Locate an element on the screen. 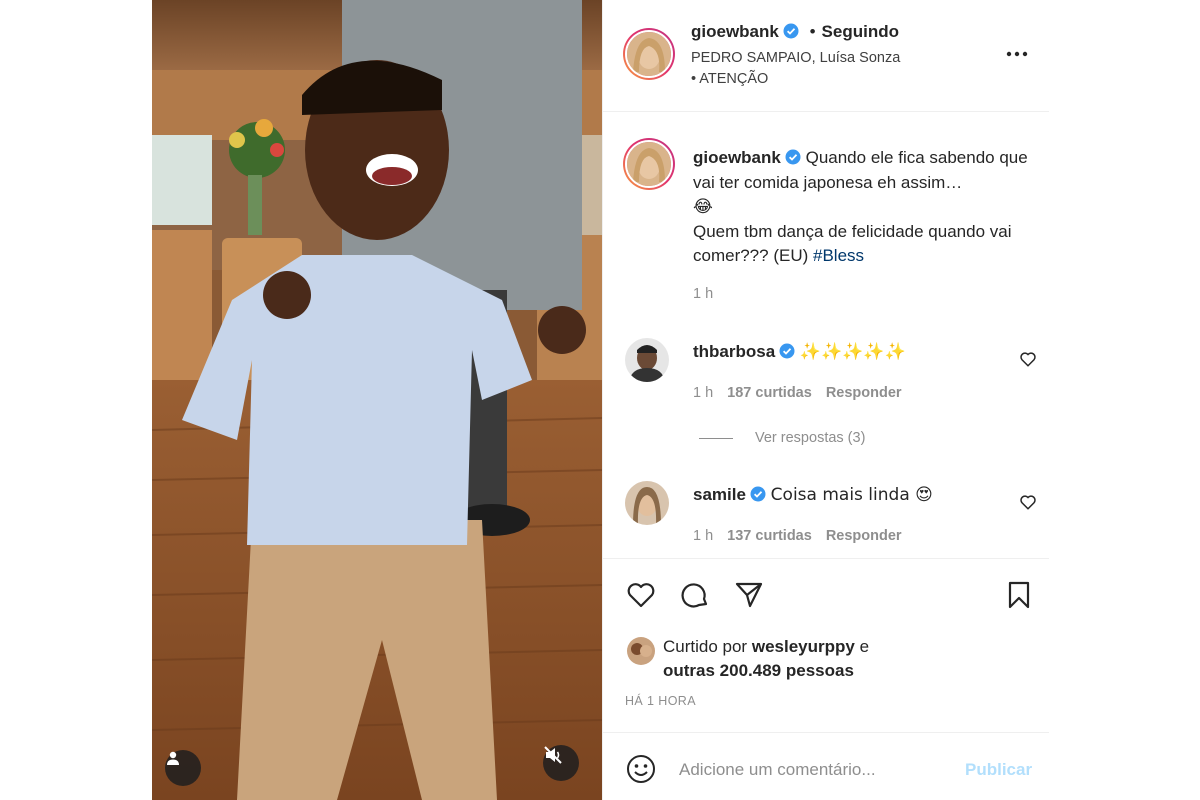 Image resolution: width=1200 pixels, height=800 pixels. caption-timestamp: 1 h is located at coordinates (703, 294).